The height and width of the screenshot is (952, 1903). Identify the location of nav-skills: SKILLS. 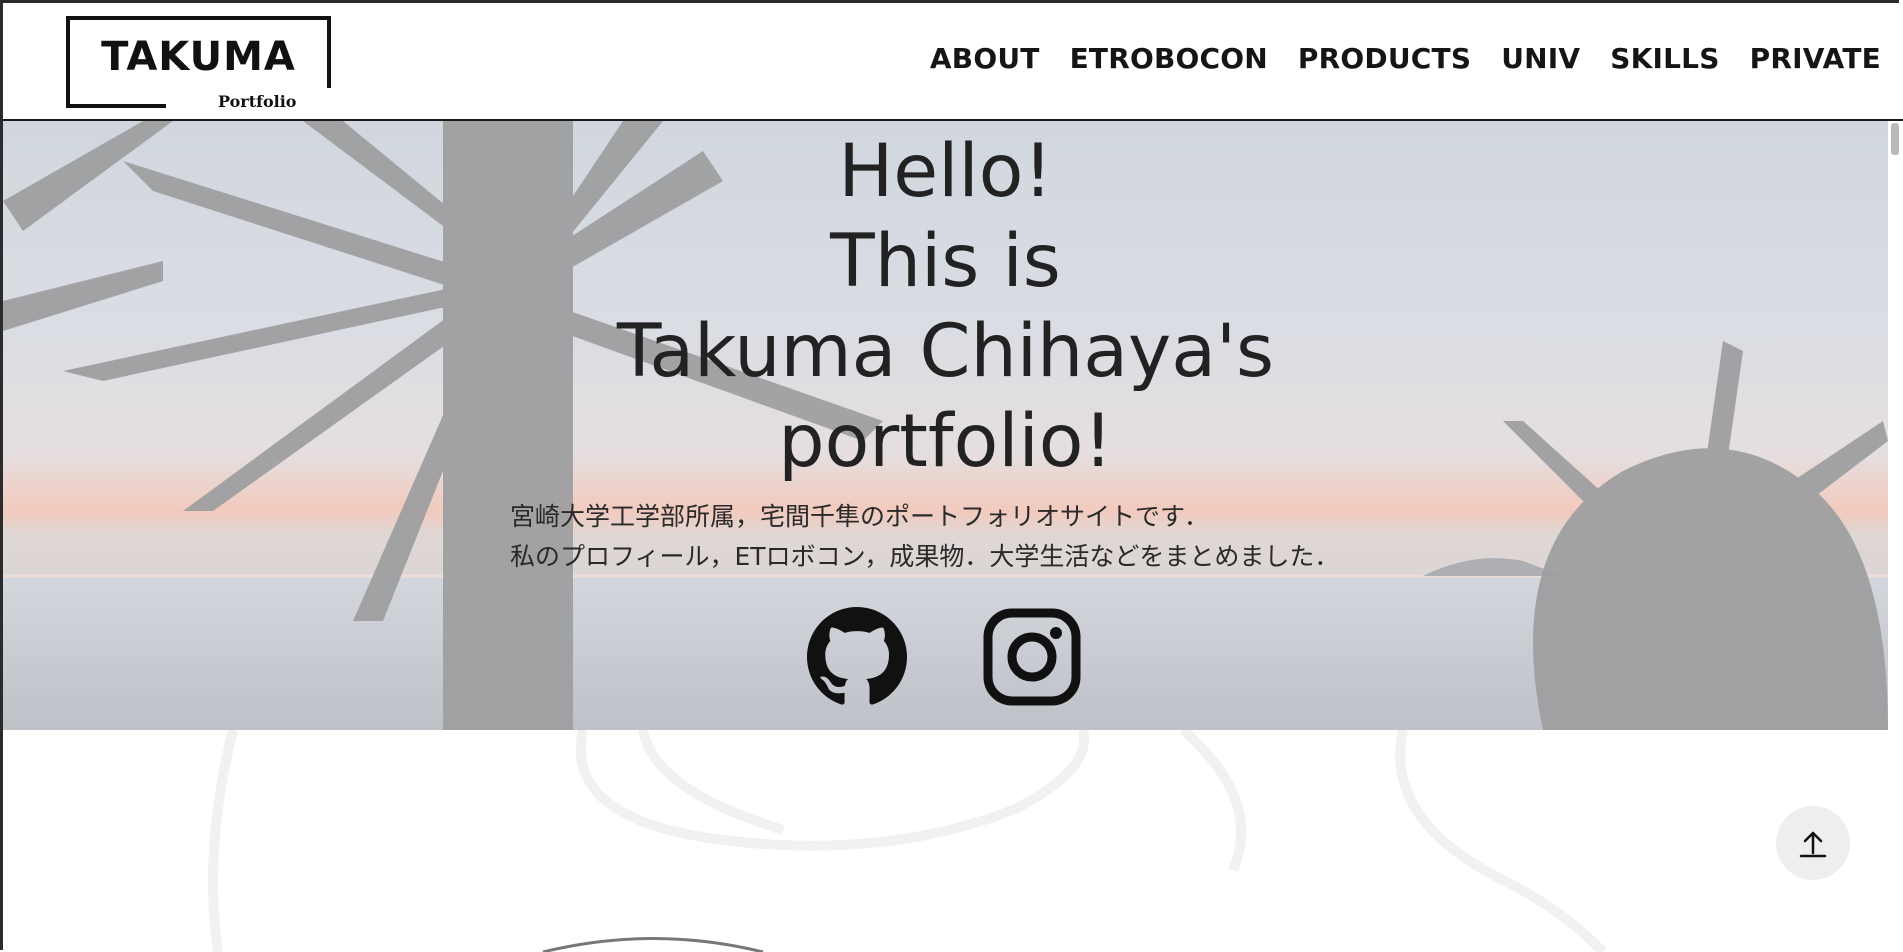
(1664, 58).